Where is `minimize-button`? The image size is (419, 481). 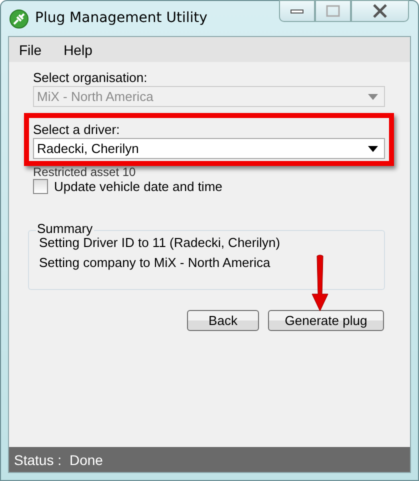 minimize-button is located at coordinates (297, 11).